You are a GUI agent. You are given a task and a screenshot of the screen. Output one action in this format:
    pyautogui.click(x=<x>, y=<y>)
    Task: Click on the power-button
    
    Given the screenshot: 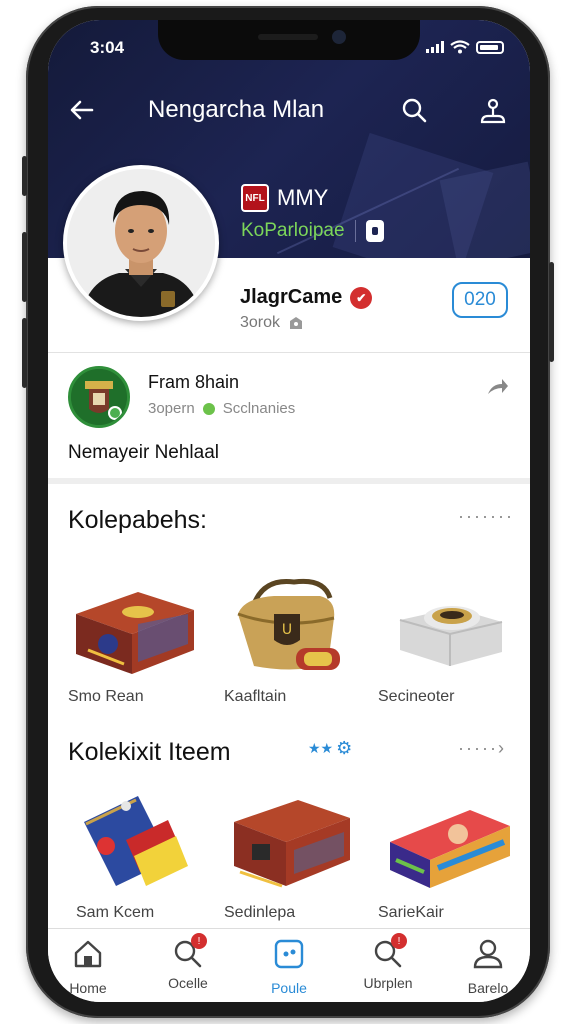 What is the action you would take?
    pyautogui.click(x=551, y=312)
    